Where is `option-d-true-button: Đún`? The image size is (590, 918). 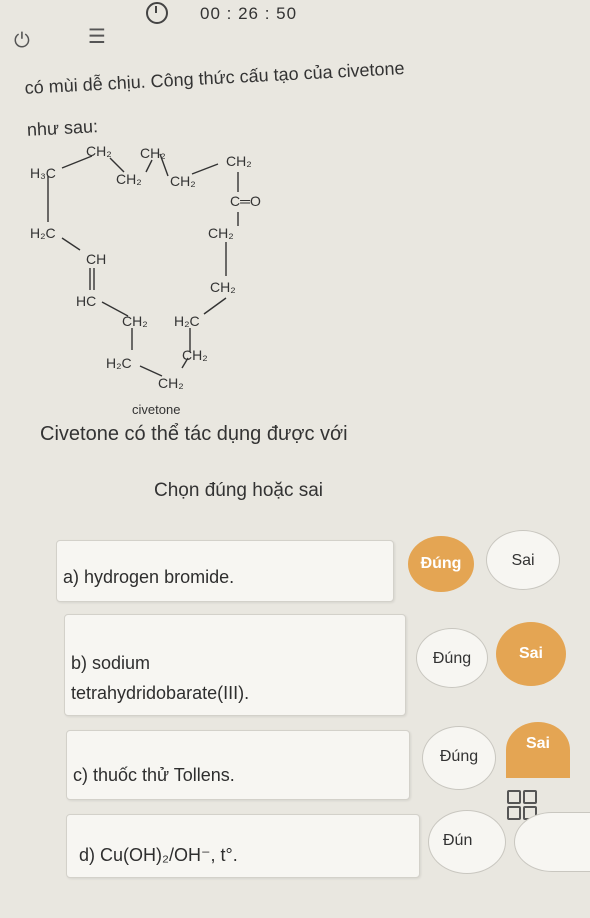 option-d-true-button: Đún is located at coordinates (467, 842).